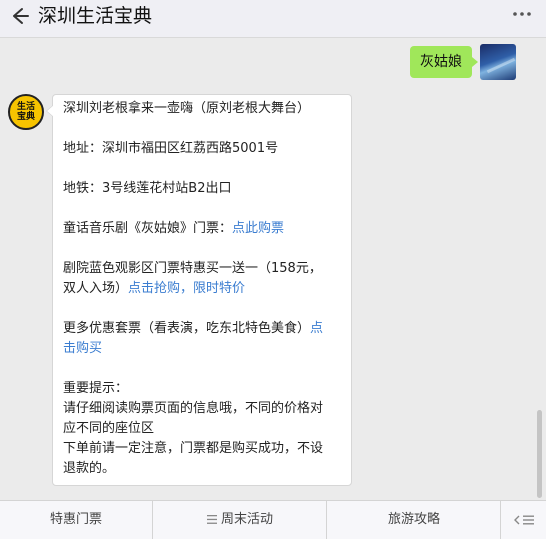 Image resolution: width=546 pixels, height=539 pixels. Describe the element at coordinates (246, 519) in the screenshot. I see `menu-tab-weekend-label: 周末活动` at that location.